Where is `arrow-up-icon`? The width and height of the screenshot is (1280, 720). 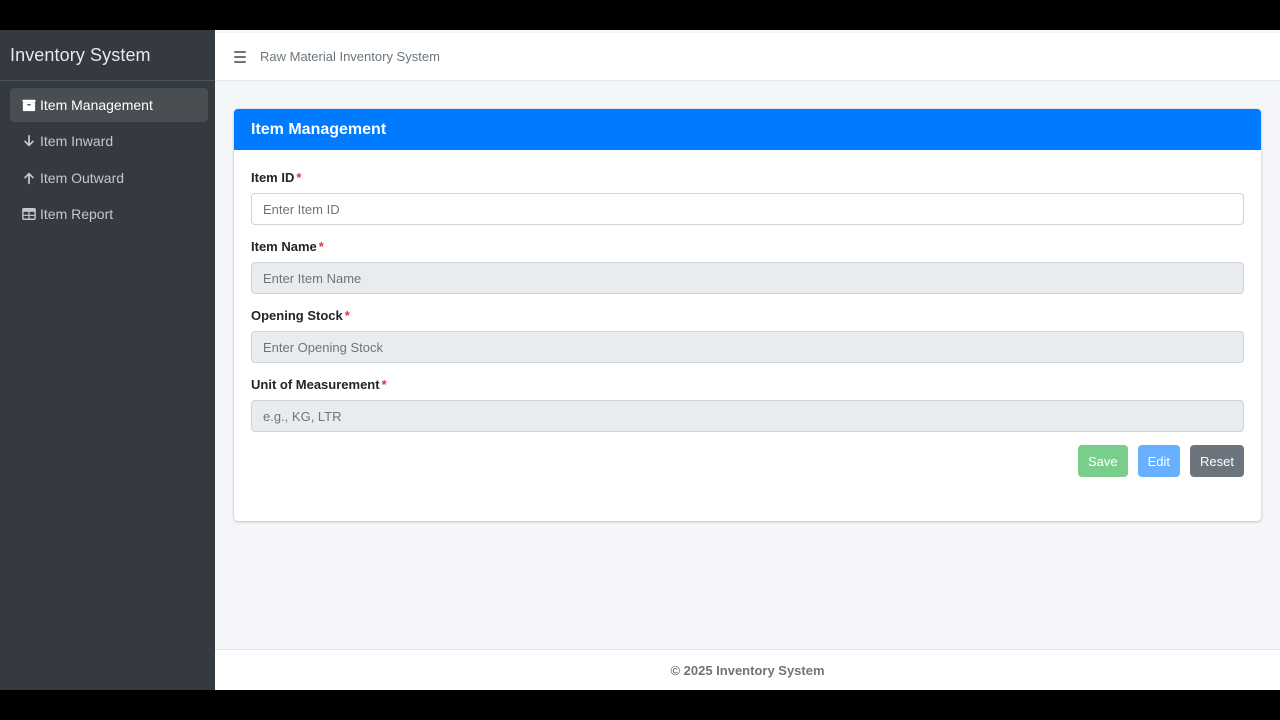 arrow-up-icon is located at coordinates (29, 178).